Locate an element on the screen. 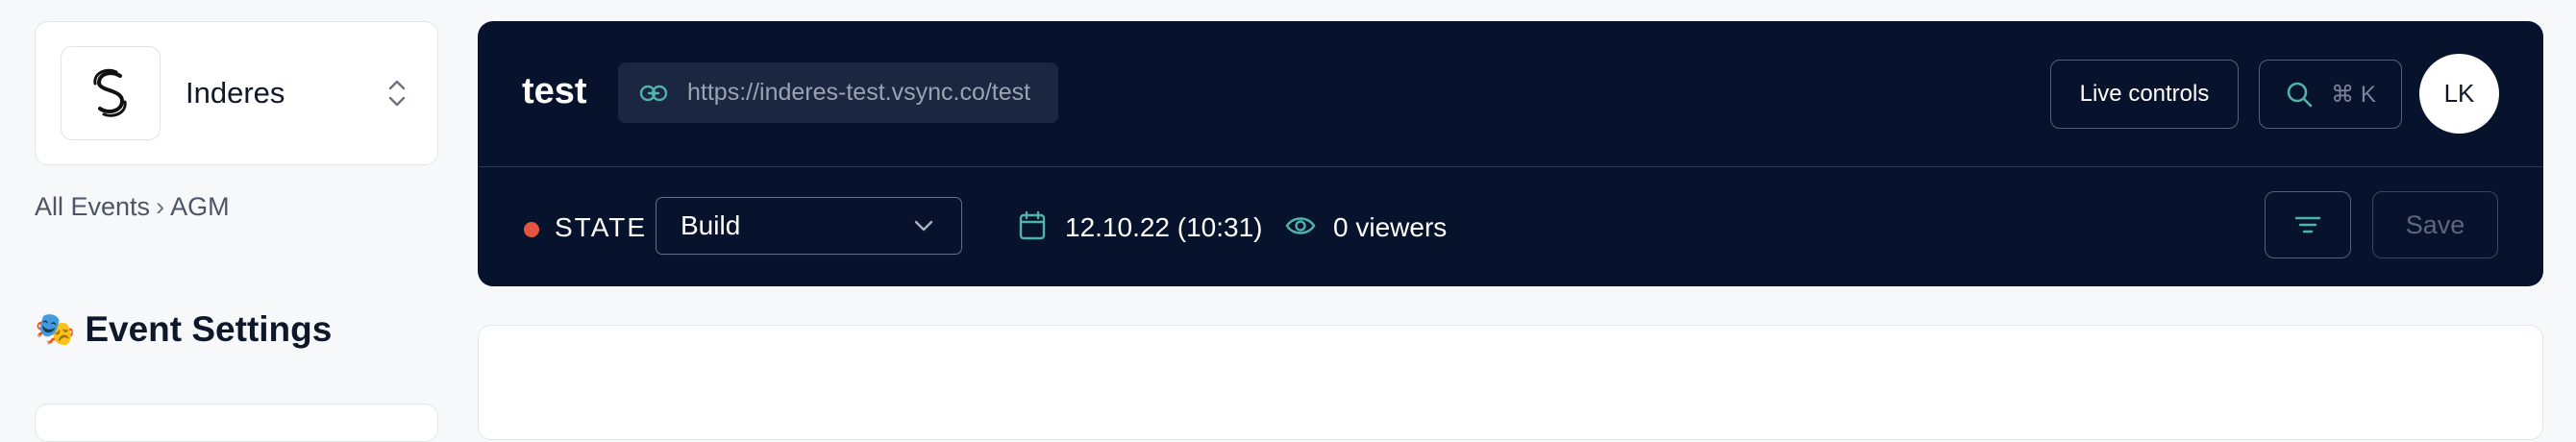 The width and height of the screenshot is (2576, 442). filter-button is located at coordinates (2308, 225).